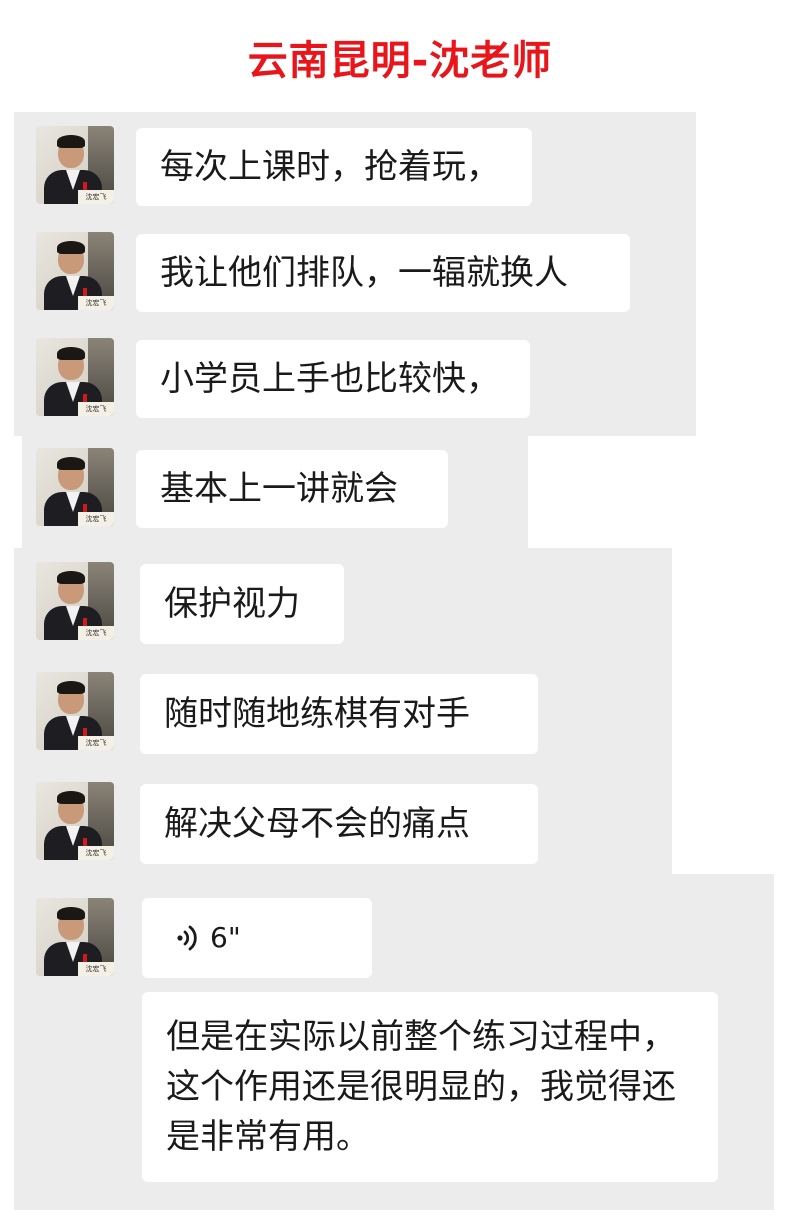 The width and height of the screenshot is (800, 1221). Describe the element at coordinates (317, 824) in the screenshot. I see `message-text: 解决父母不会的痛点` at that location.